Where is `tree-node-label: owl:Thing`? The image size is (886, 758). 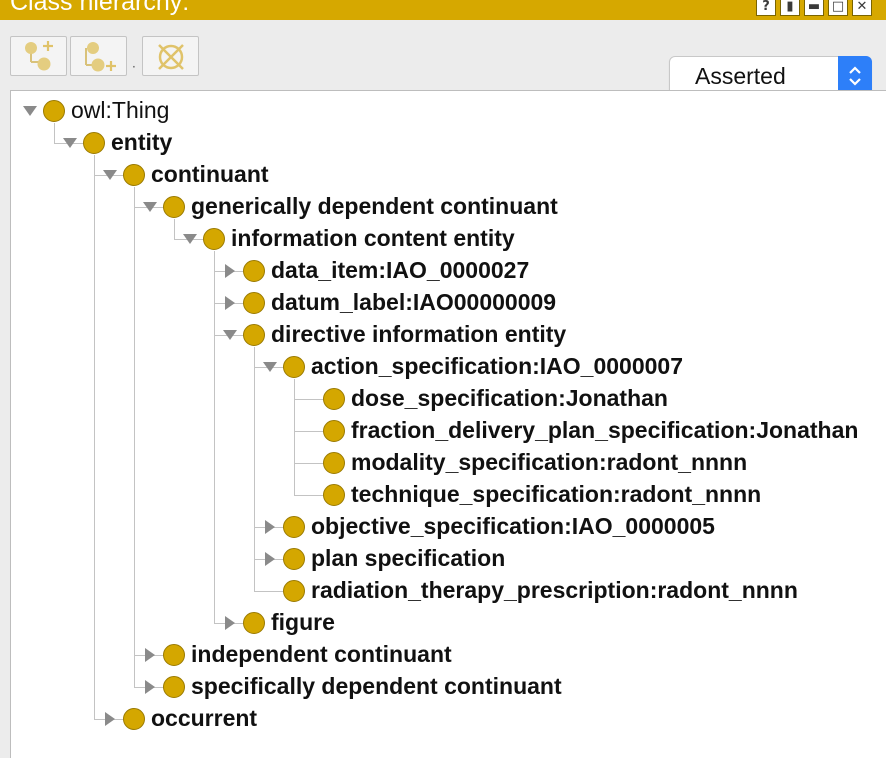 tree-node-label: owl:Thing is located at coordinates (120, 109).